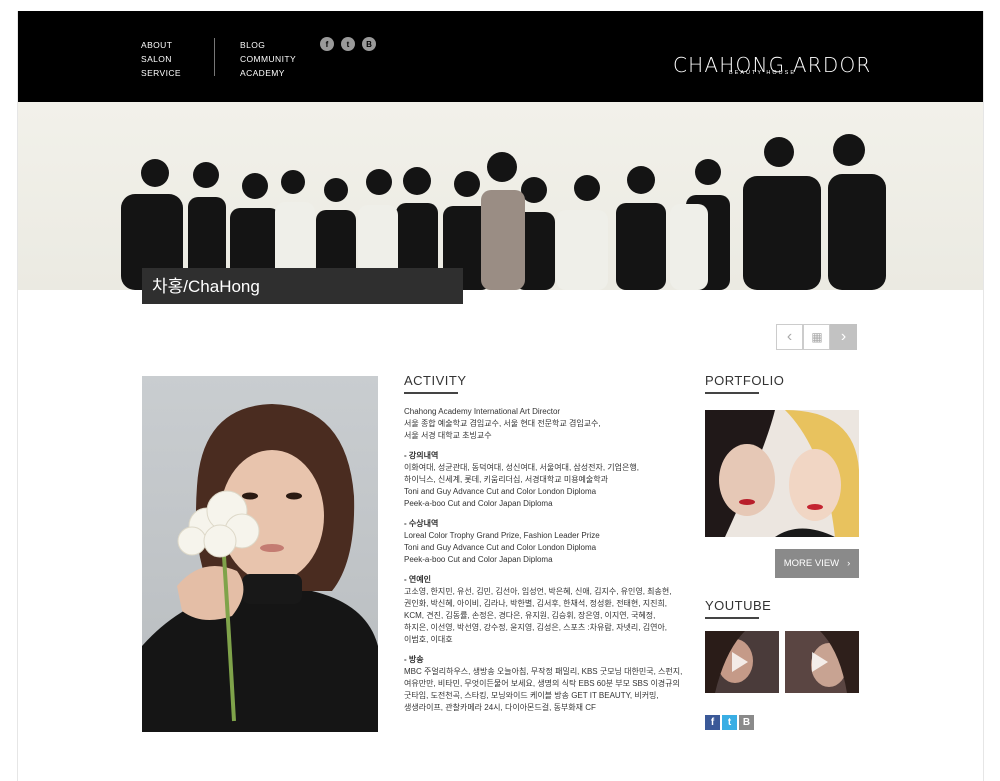 The image size is (1000, 781). What do you see at coordinates (268, 45) in the screenshot?
I see `nav-item-blog: BLOG` at bounding box center [268, 45].